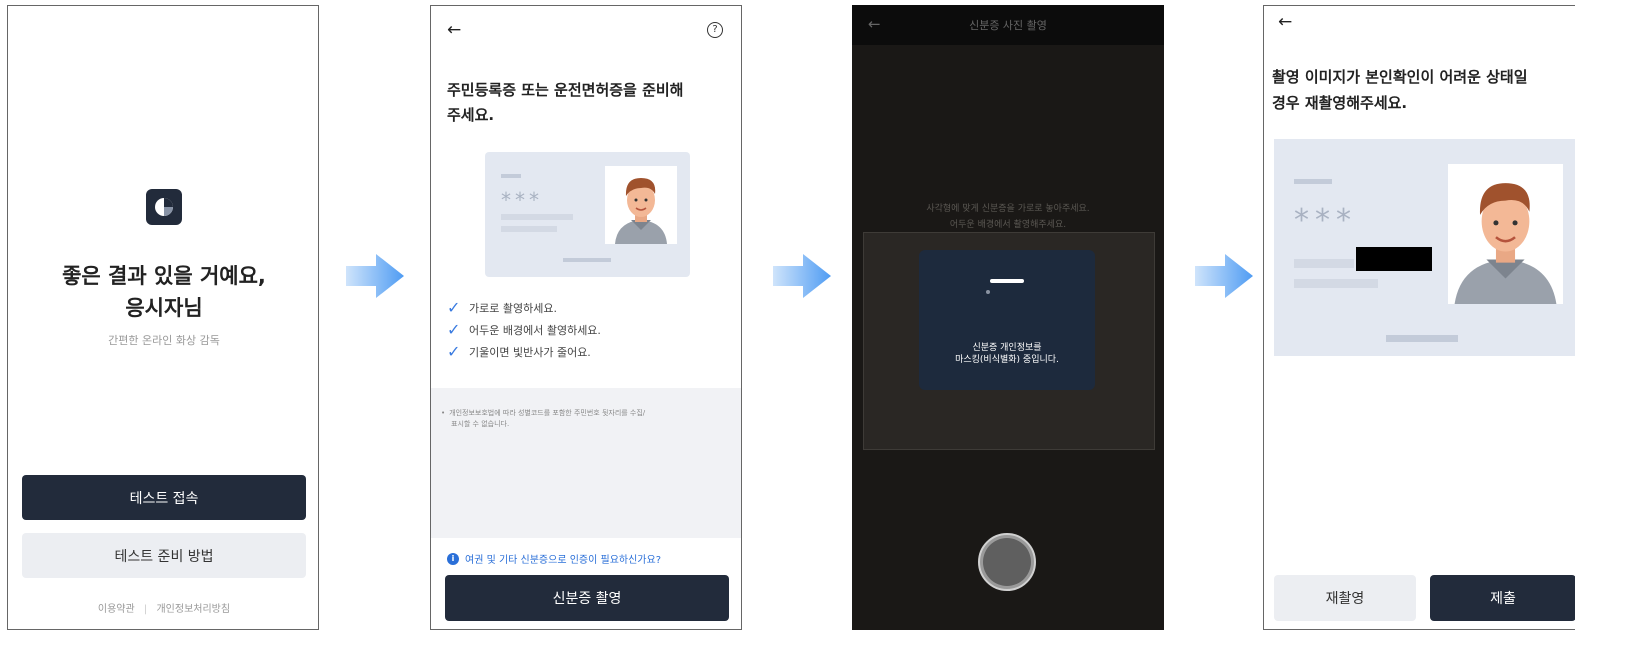 This screenshot has height=664, width=1652. What do you see at coordinates (1394, 259) in the screenshot?
I see `redaction-block` at bounding box center [1394, 259].